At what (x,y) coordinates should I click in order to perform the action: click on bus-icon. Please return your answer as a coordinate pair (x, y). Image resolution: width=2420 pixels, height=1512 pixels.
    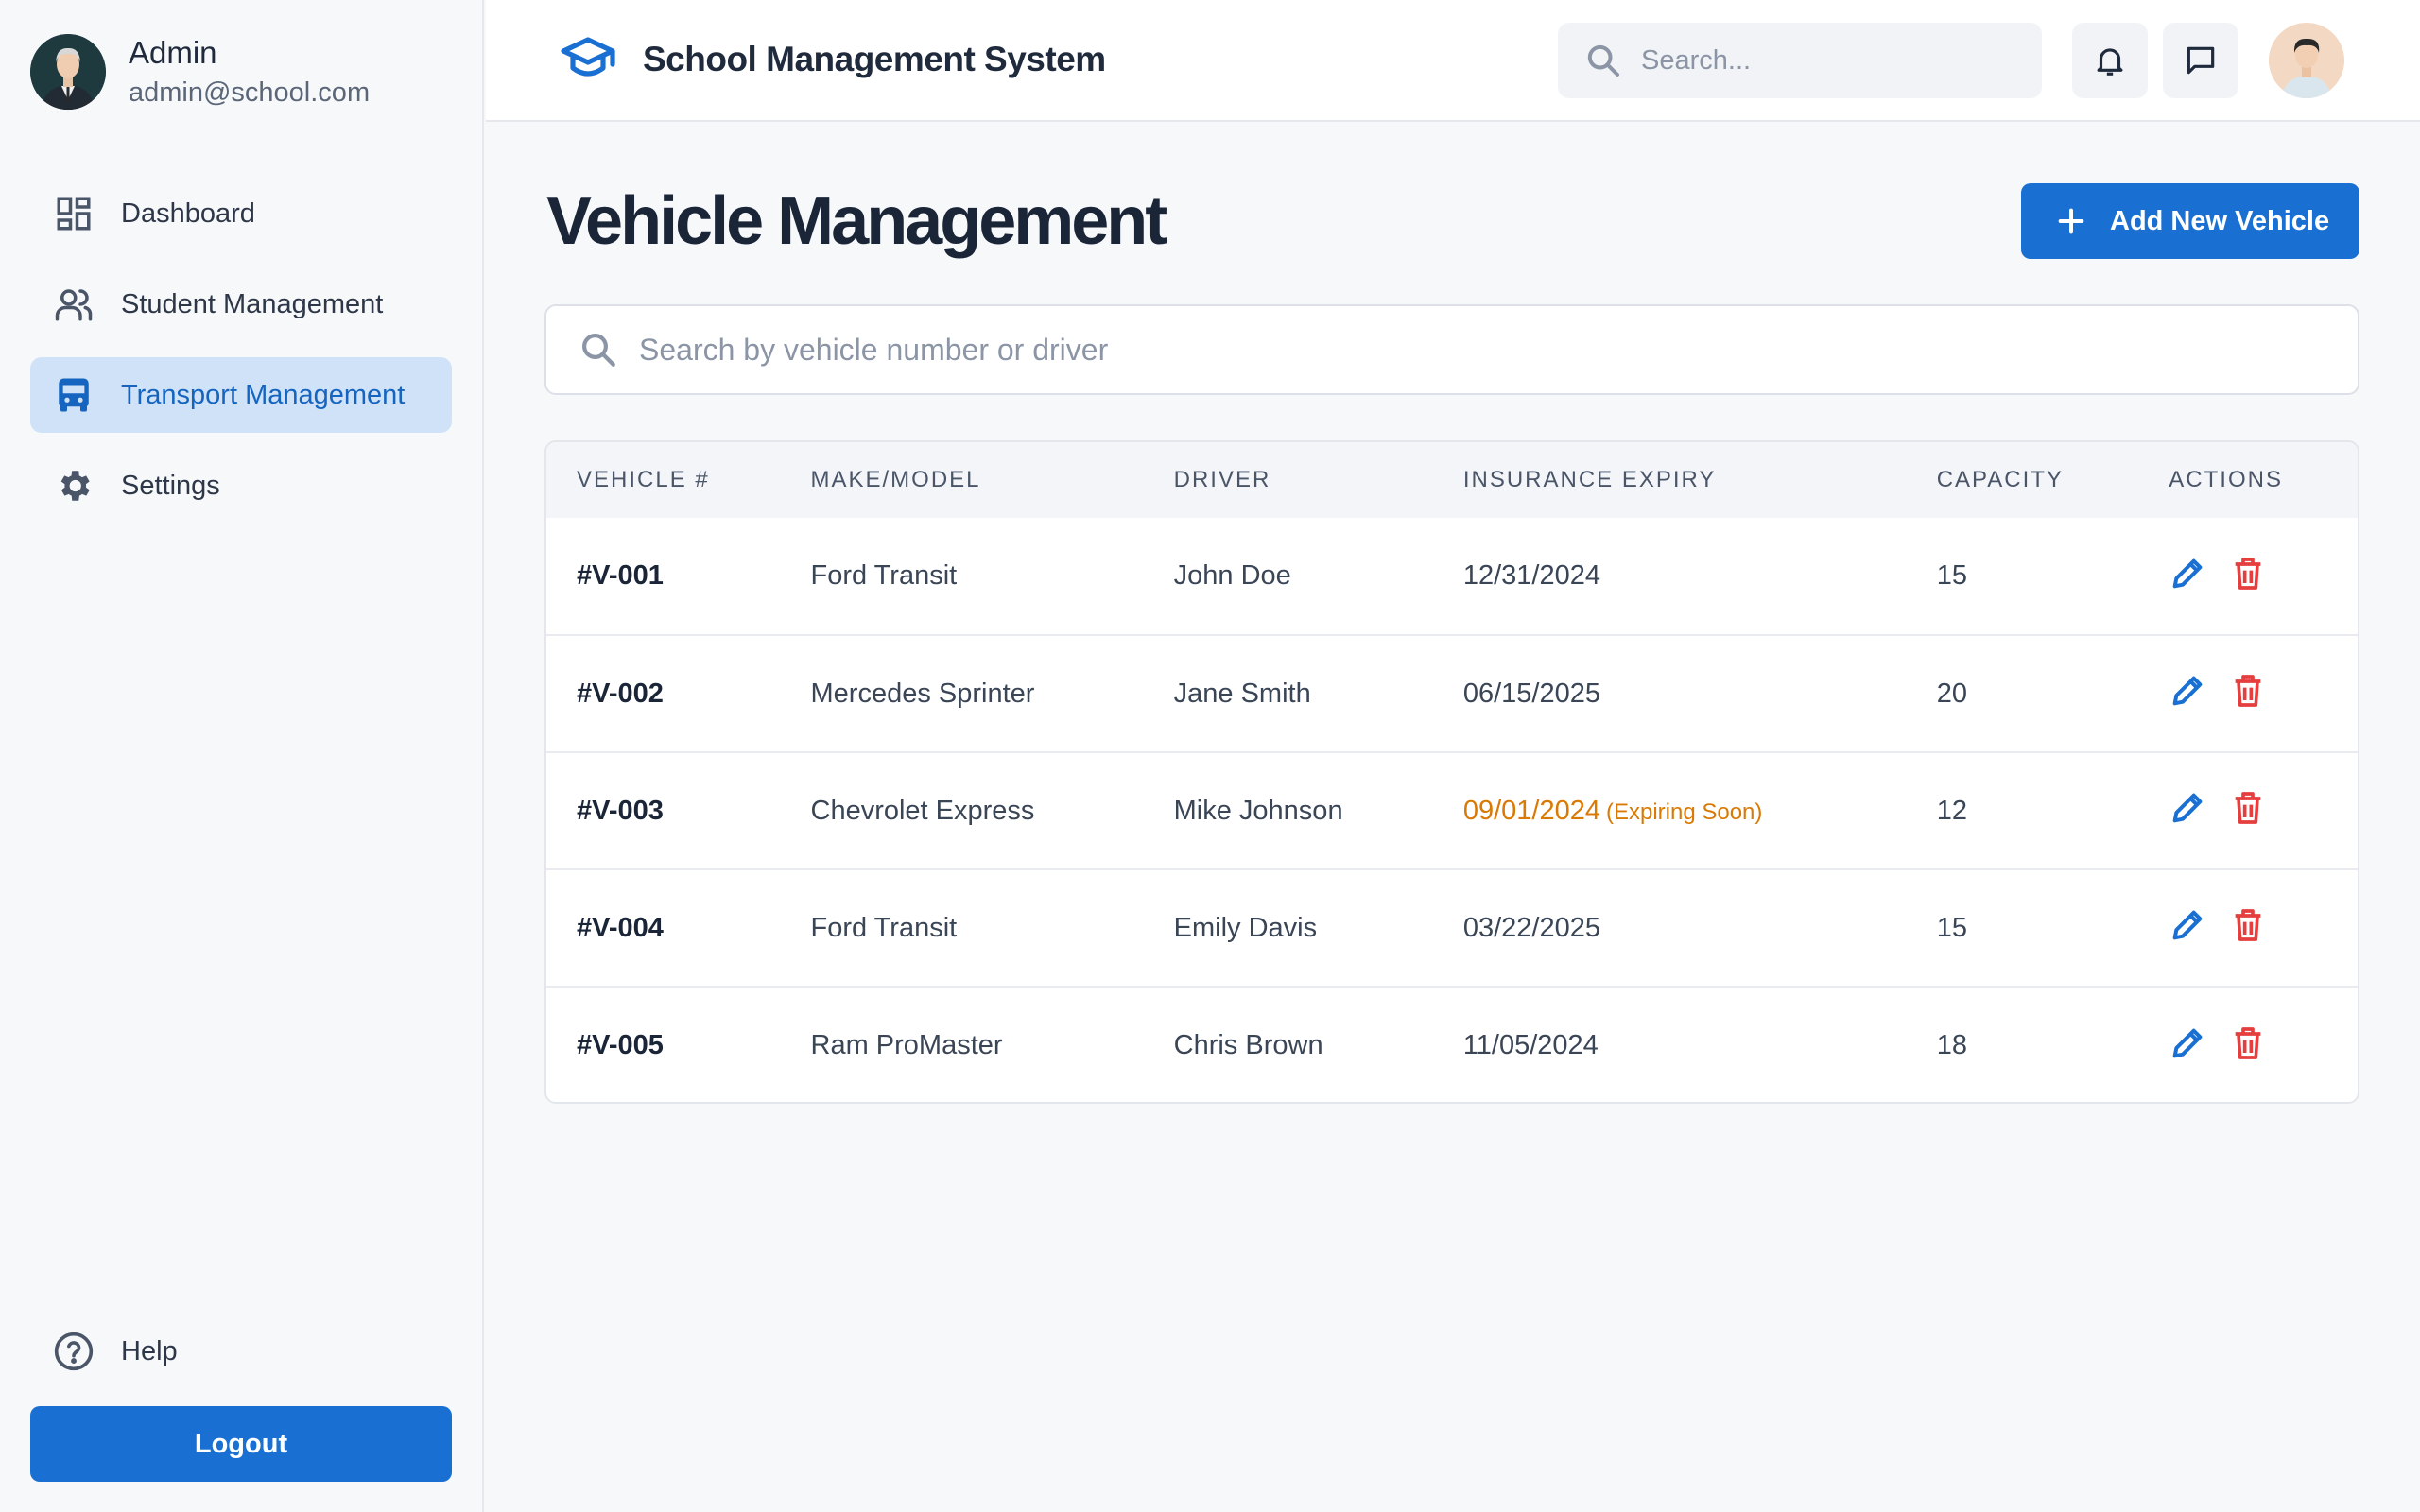
    Looking at the image, I should click on (74, 395).